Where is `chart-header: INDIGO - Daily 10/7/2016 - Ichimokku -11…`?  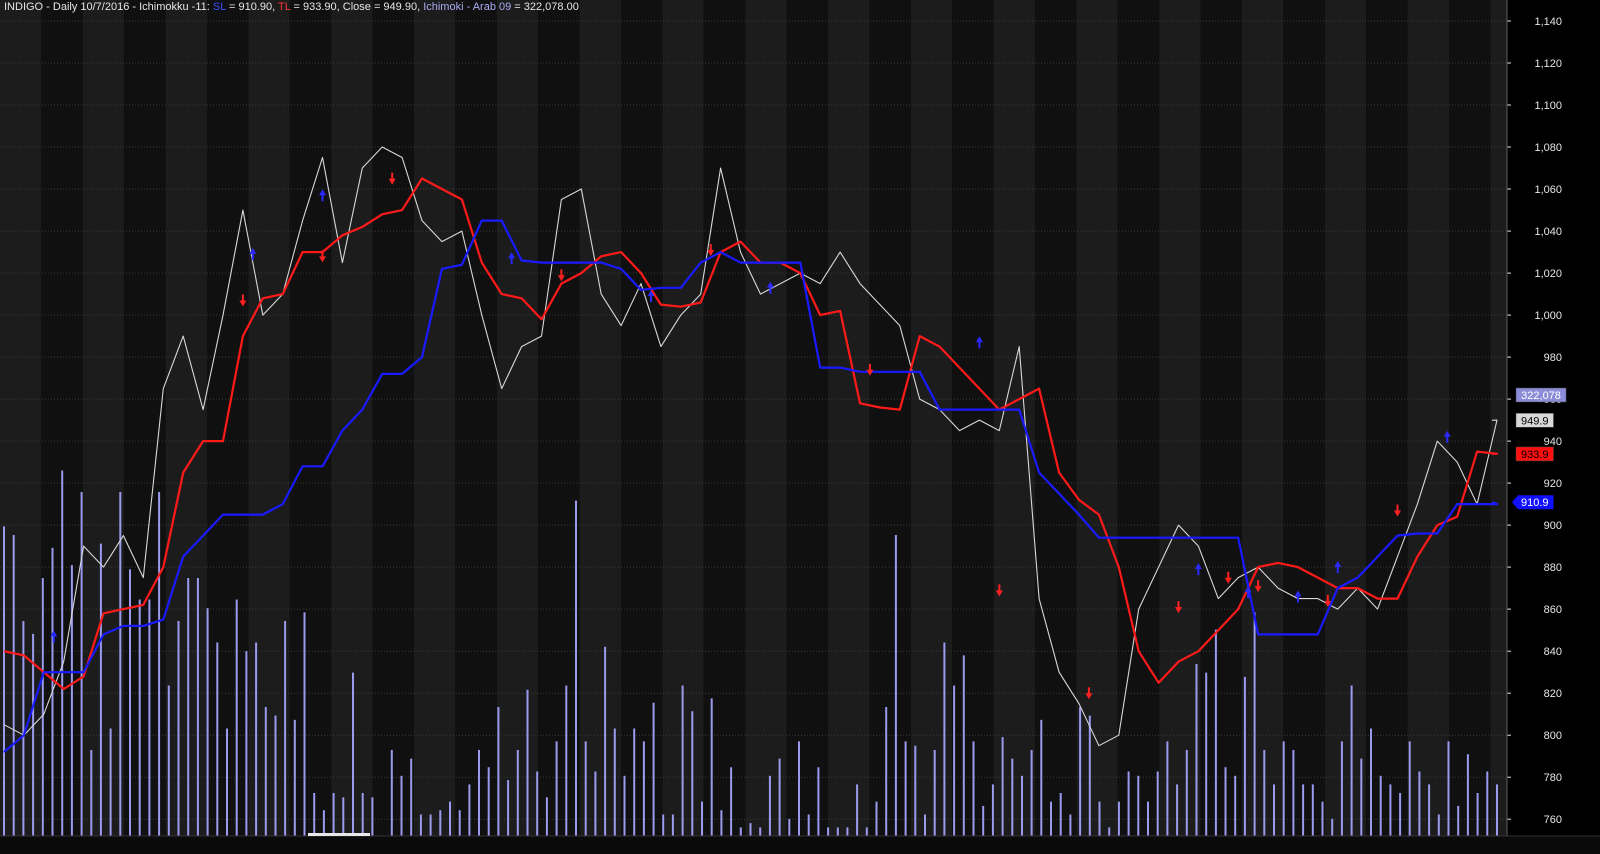 chart-header: INDIGO - Daily 10/7/2016 - Ichimokku -11… is located at coordinates (291, 7).